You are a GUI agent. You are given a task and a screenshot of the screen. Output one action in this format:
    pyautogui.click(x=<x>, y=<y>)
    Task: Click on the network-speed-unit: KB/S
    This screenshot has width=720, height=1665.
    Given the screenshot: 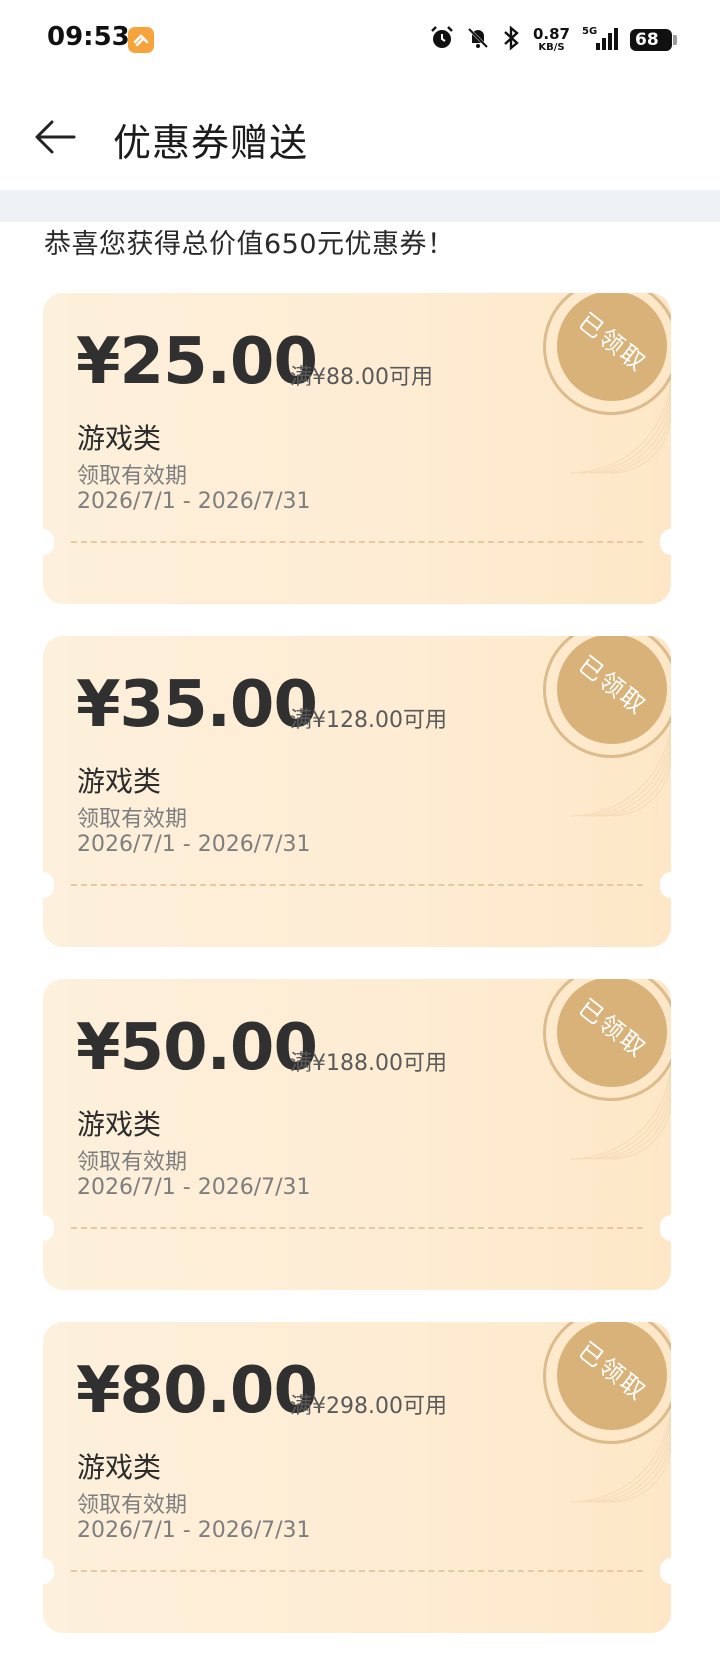 What is the action you would take?
    pyautogui.click(x=551, y=47)
    